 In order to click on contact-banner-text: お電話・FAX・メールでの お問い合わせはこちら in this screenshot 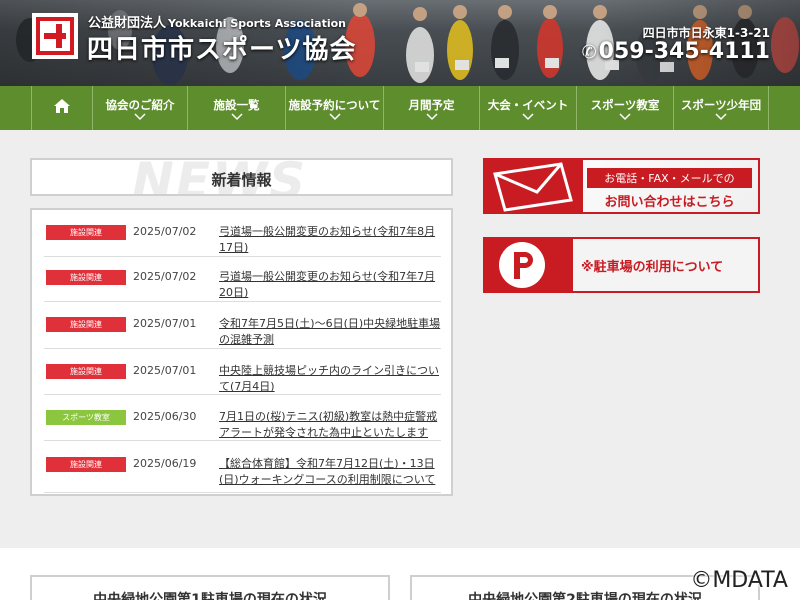, I will do `click(669, 189)`.